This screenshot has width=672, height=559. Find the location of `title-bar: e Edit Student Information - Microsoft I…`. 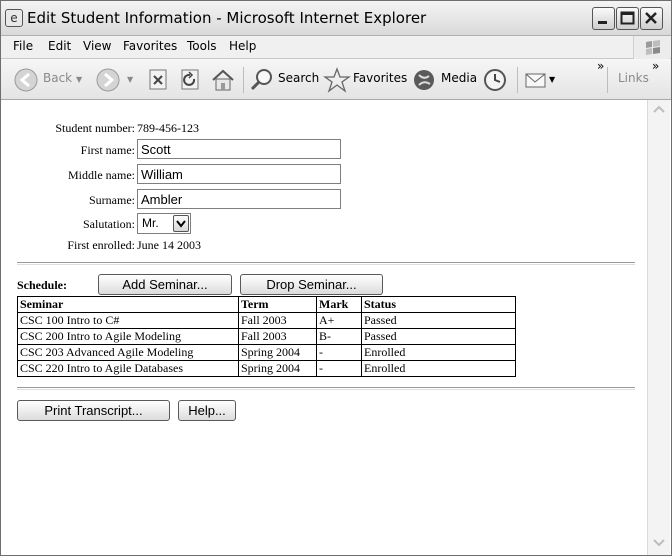

title-bar: e Edit Student Information - Microsoft I… is located at coordinates (336, 18).